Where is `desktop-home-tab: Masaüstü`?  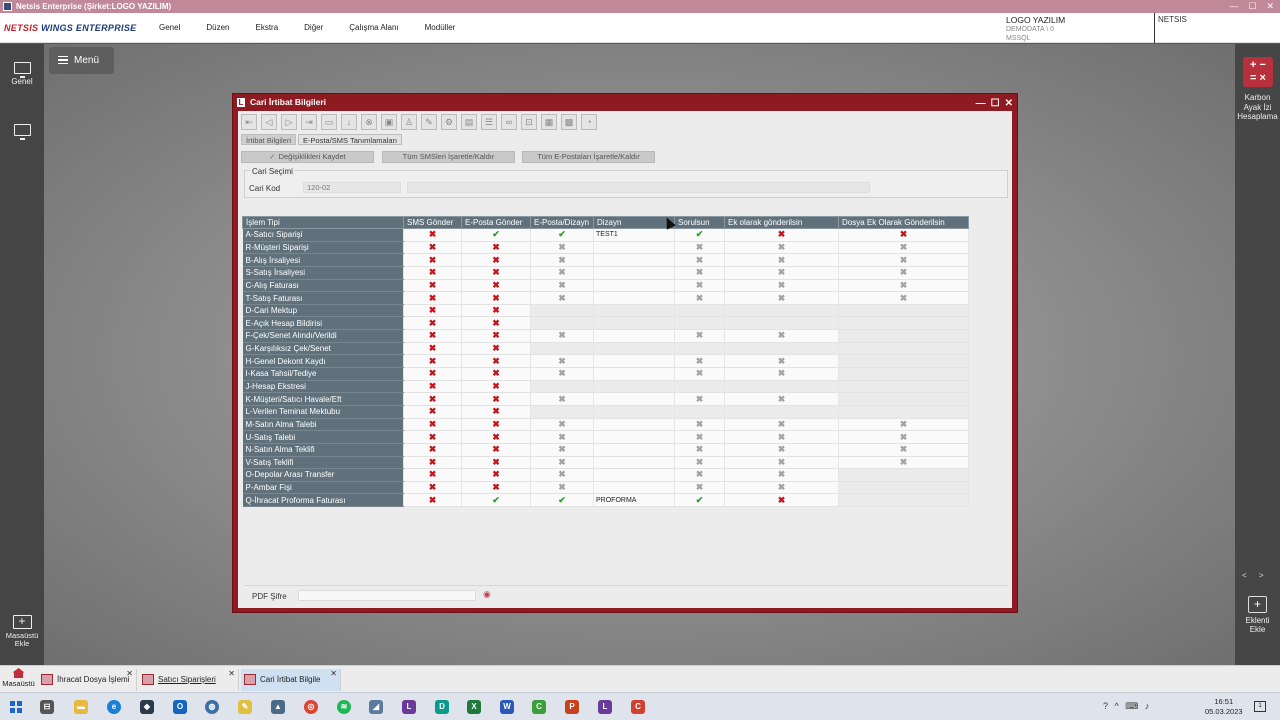 desktop-home-tab: Masaüstü is located at coordinates (18, 678).